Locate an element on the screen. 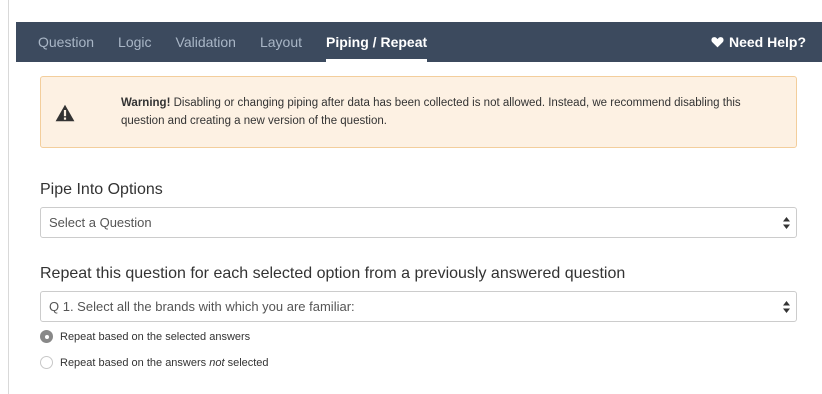 This screenshot has height=394, width=822. repeat-selected-option: Repeat based on the selected answers is located at coordinates (145, 336).